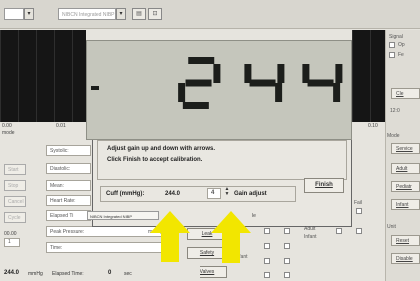 This screenshot has width=420, height=281. I want to click on toolbar-button-2: ⊡, so click(155, 14).